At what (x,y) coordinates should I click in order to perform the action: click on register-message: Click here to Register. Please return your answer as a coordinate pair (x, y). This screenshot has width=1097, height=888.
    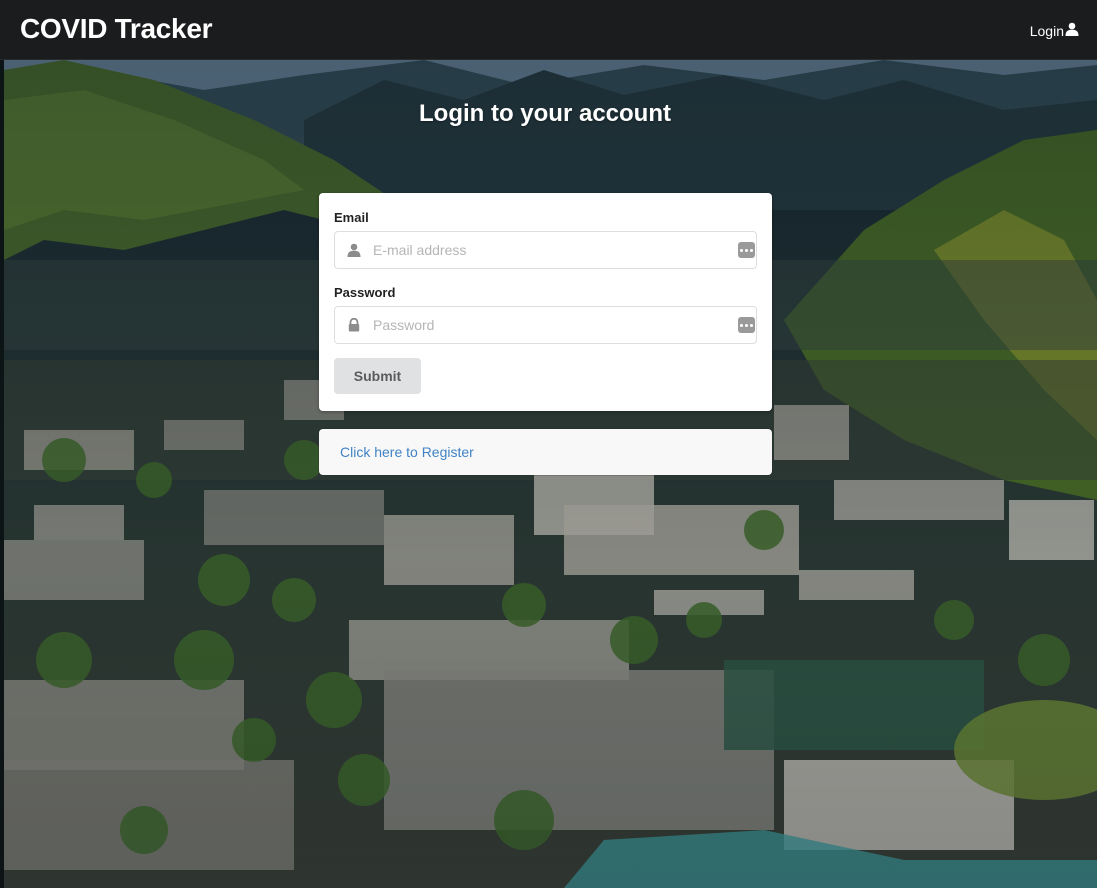
    Looking at the image, I should click on (545, 452).